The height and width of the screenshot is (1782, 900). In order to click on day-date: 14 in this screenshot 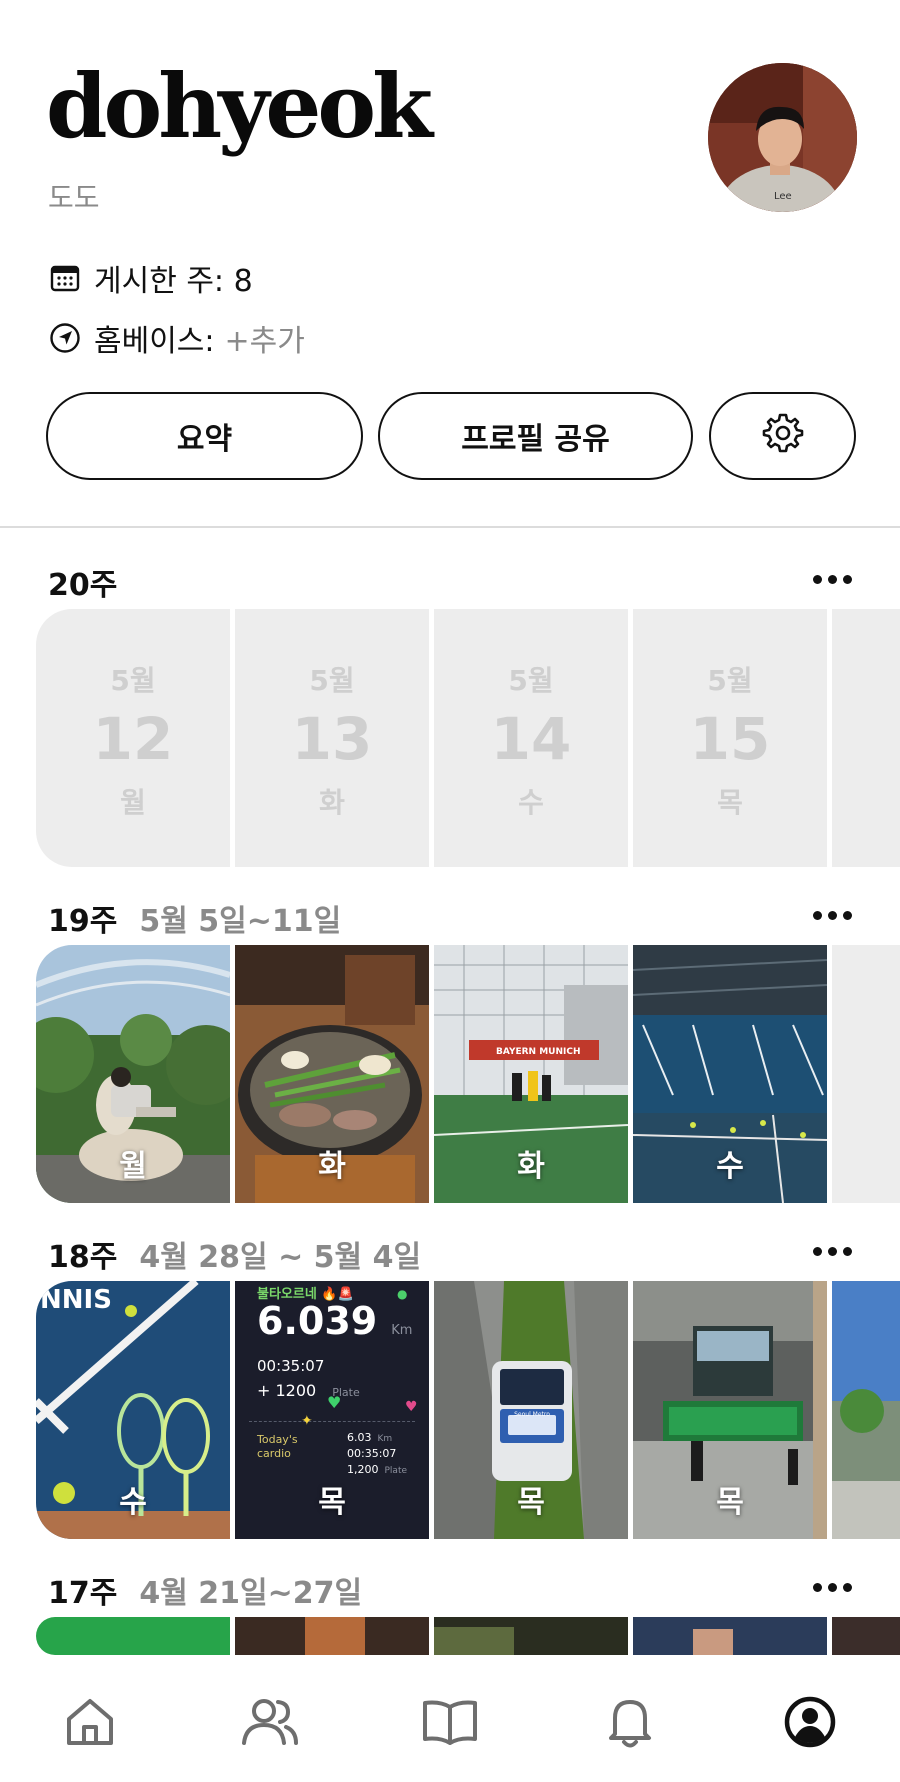, I will do `click(531, 739)`.